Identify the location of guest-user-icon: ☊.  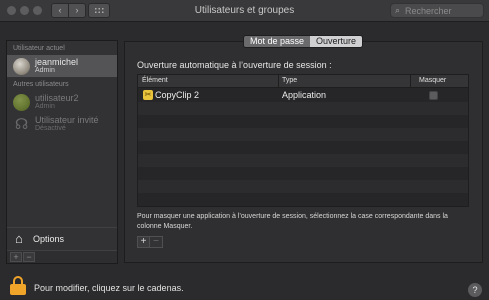
(21, 124).